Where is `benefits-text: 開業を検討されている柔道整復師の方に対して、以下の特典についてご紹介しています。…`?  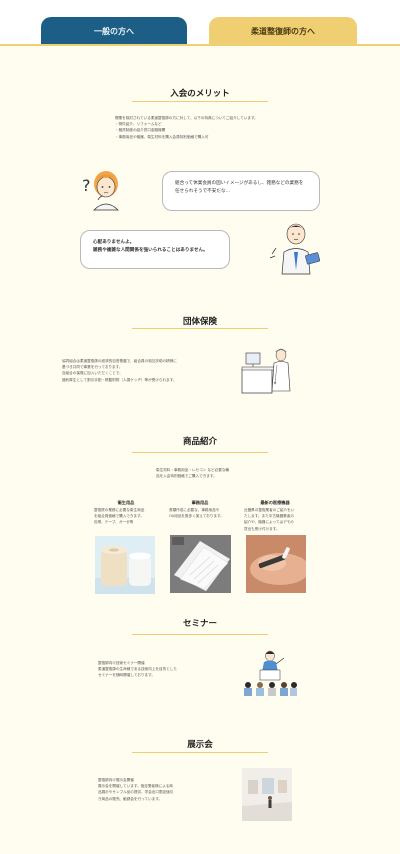 benefits-text: 開業を検討されている柔道整復師の方に対して、以下の特典についてご紹介しています。… is located at coordinates (215, 127).